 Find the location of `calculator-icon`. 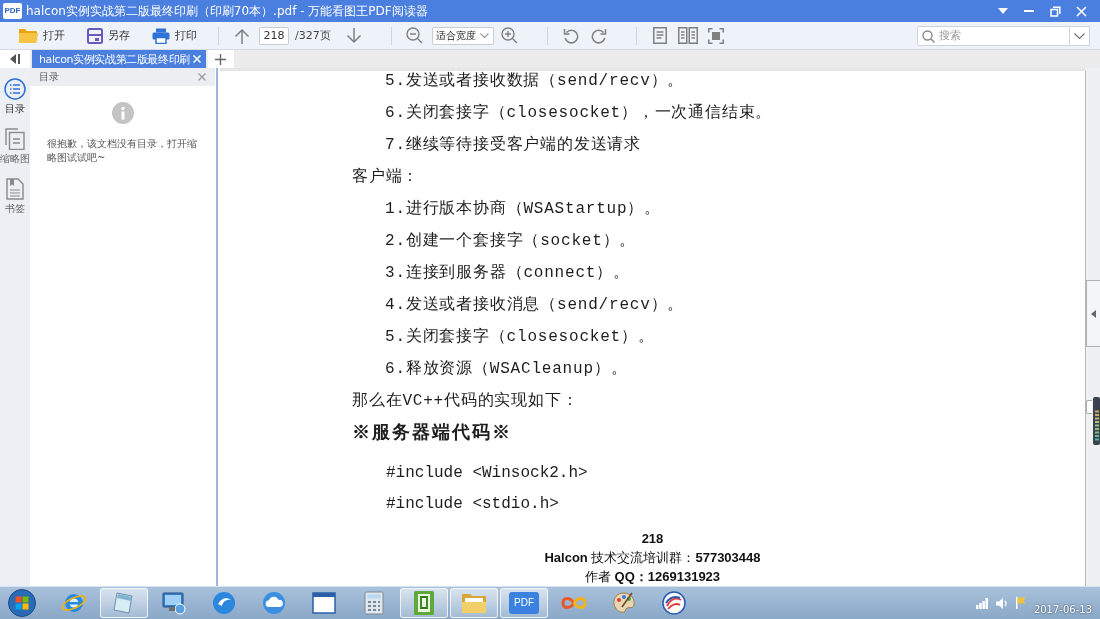

calculator-icon is located at coordinates (374, 603).